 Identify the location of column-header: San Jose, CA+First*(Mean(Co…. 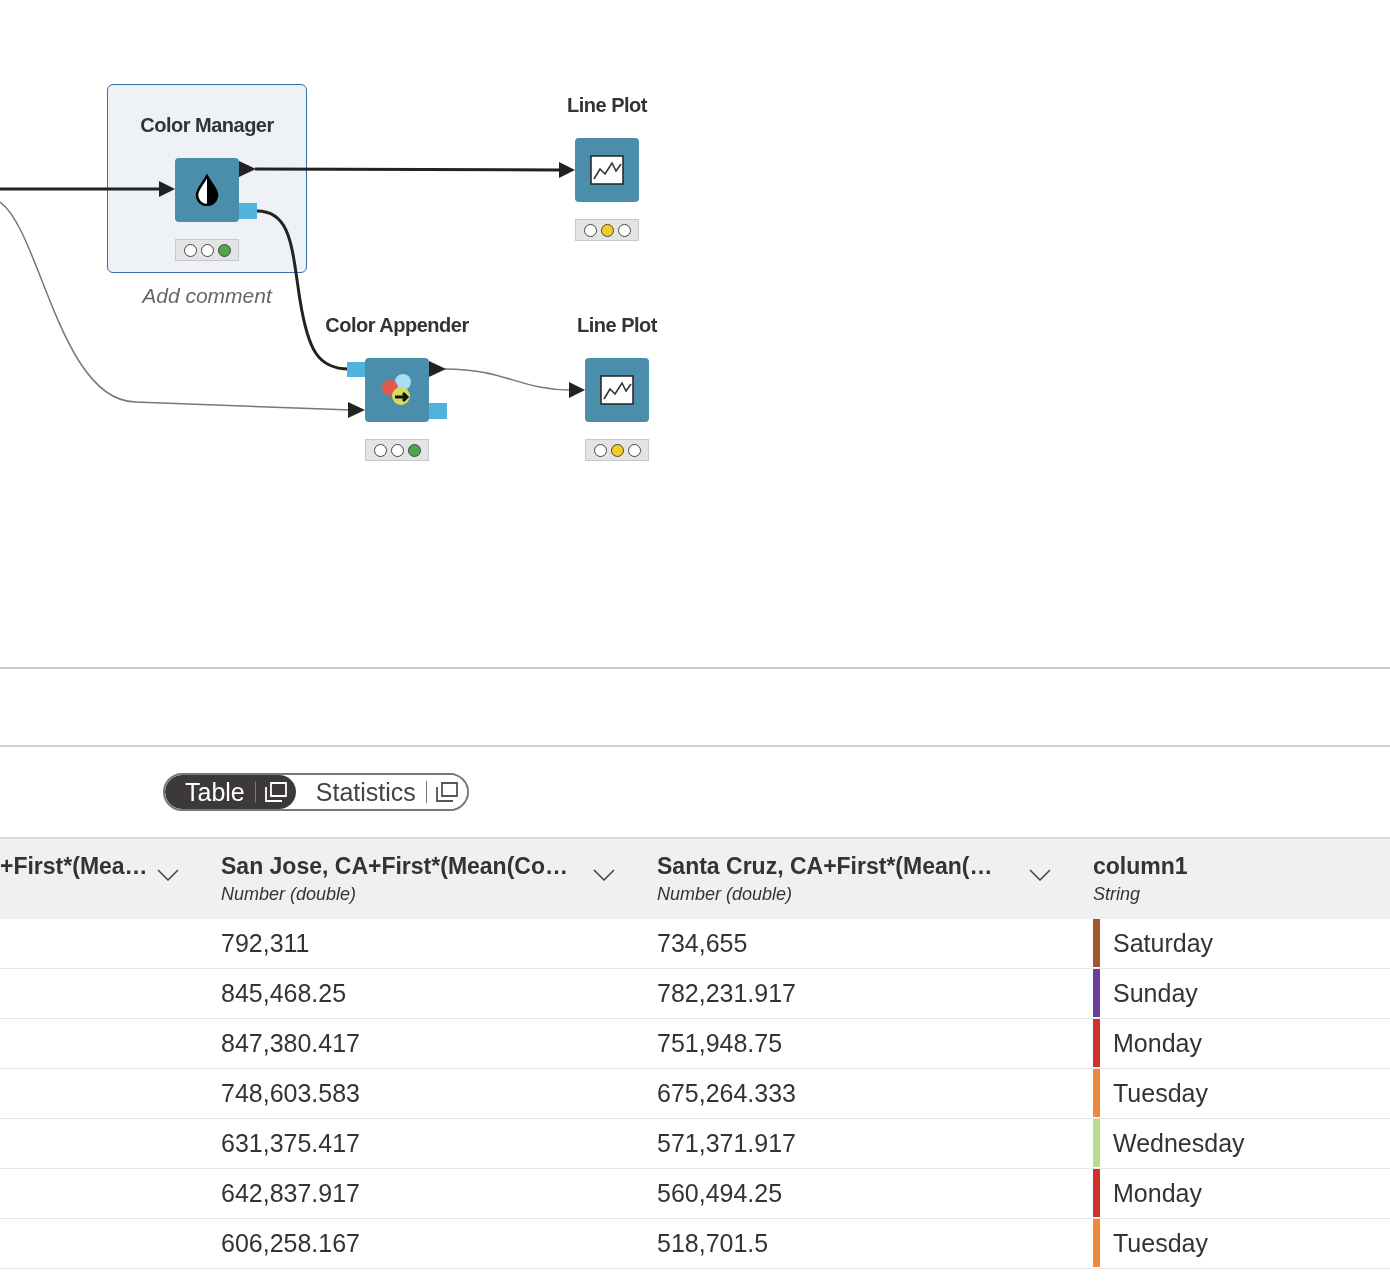
(395, 866).